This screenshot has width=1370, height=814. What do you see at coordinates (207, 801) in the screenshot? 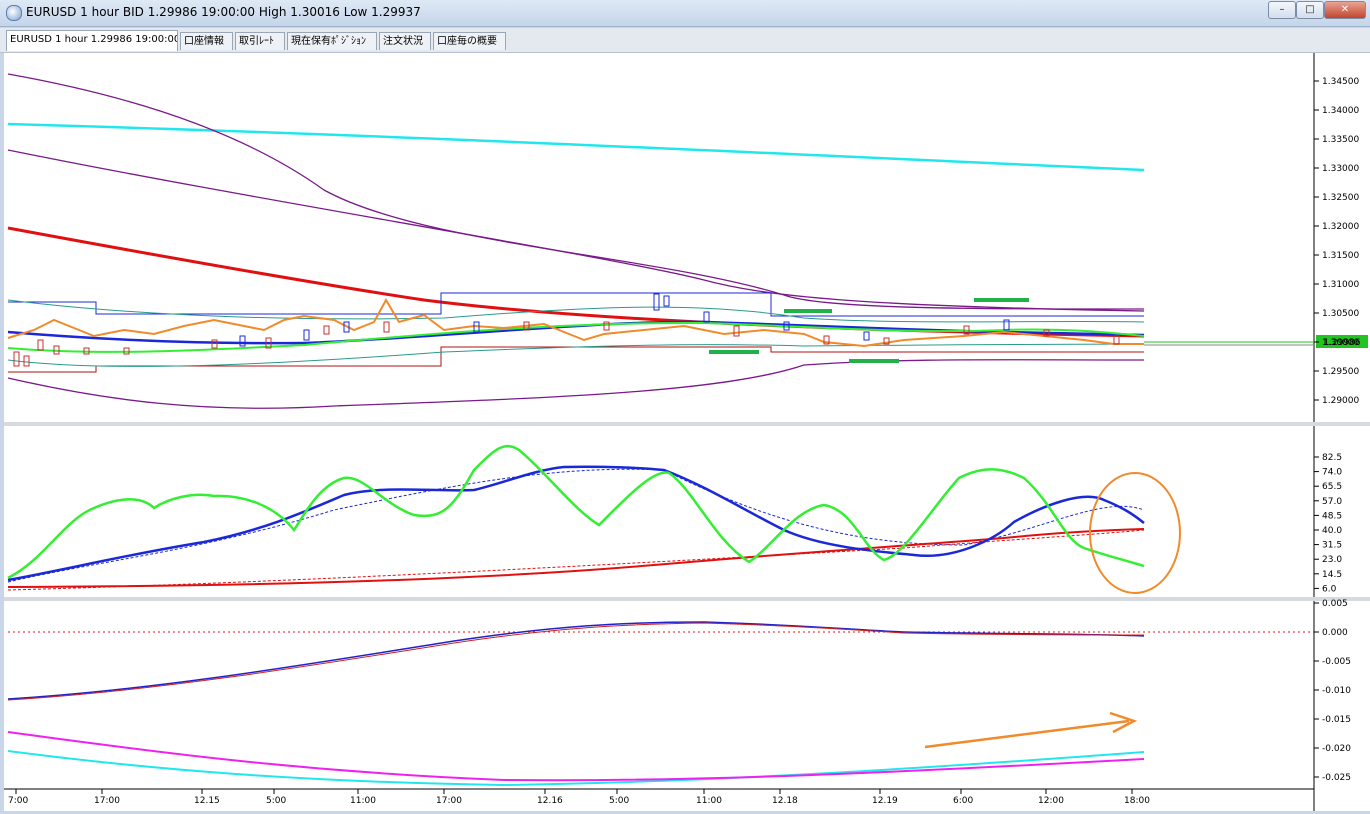
I see `time-tick-label: 12.15` at bounding box center [207, 801].